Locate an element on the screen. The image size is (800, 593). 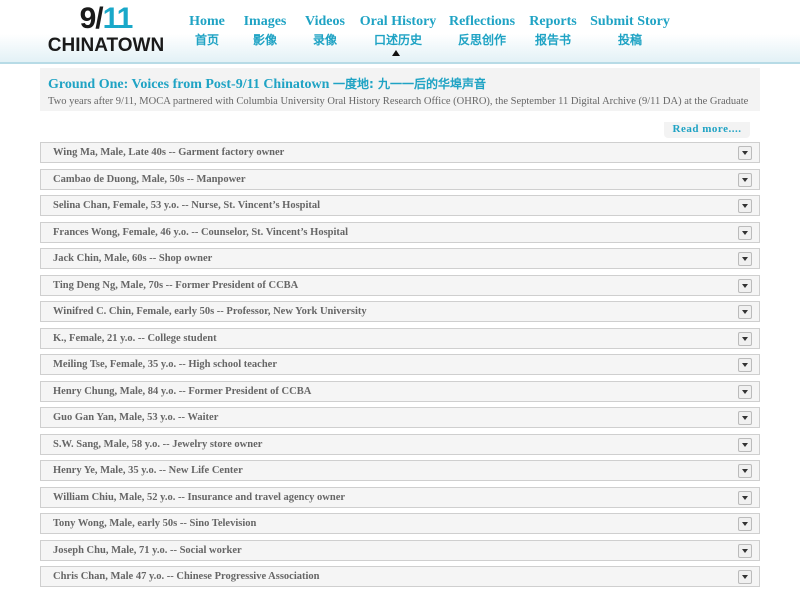
nav-images: Images 影像 is located at coordinates (265, 31).